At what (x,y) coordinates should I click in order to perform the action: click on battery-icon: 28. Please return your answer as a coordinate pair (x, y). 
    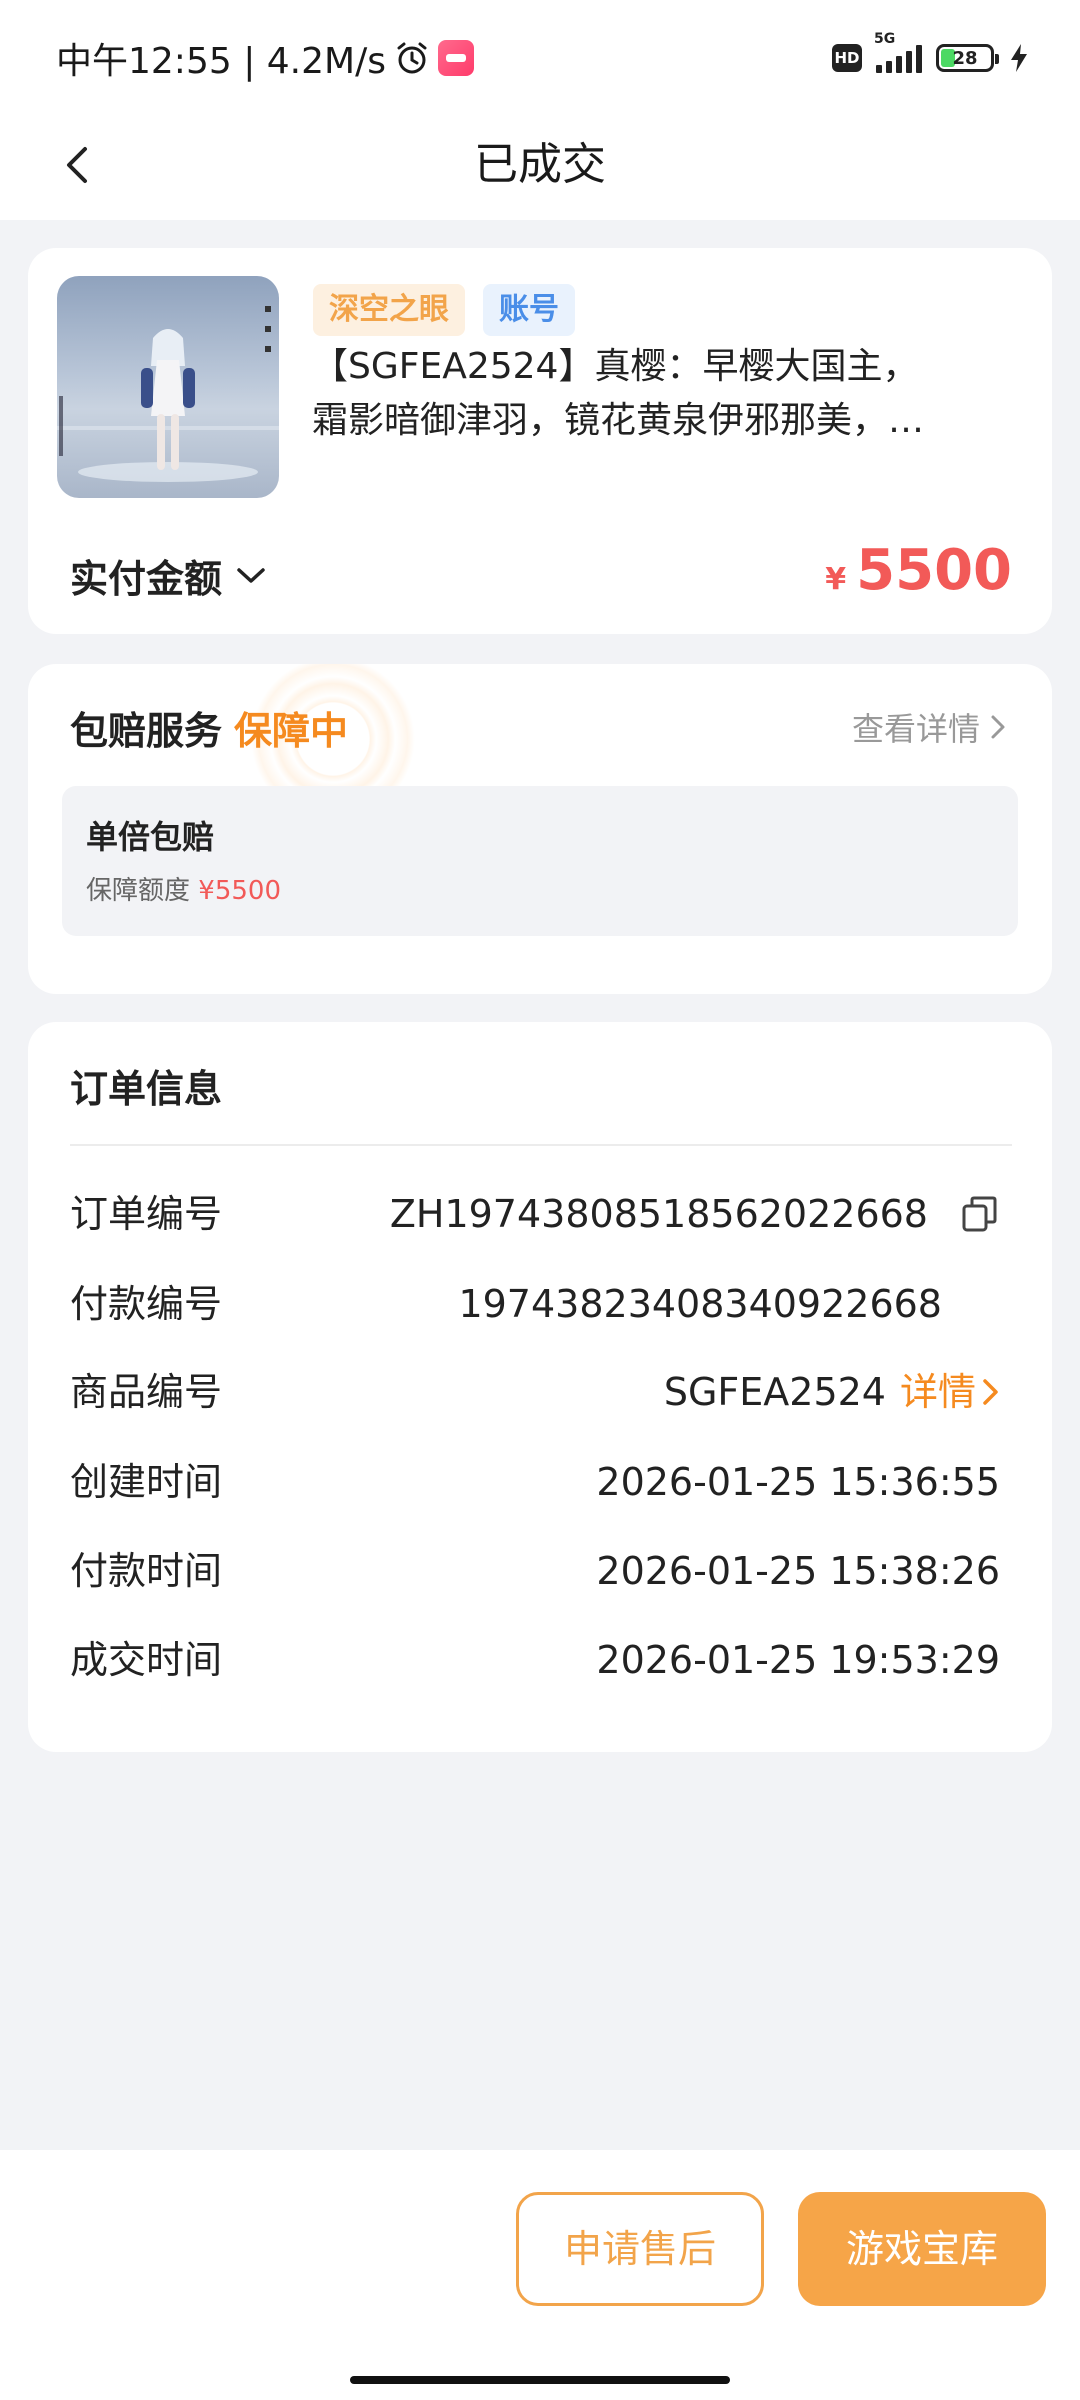
    Looking at the image, I should click on (967, 58).